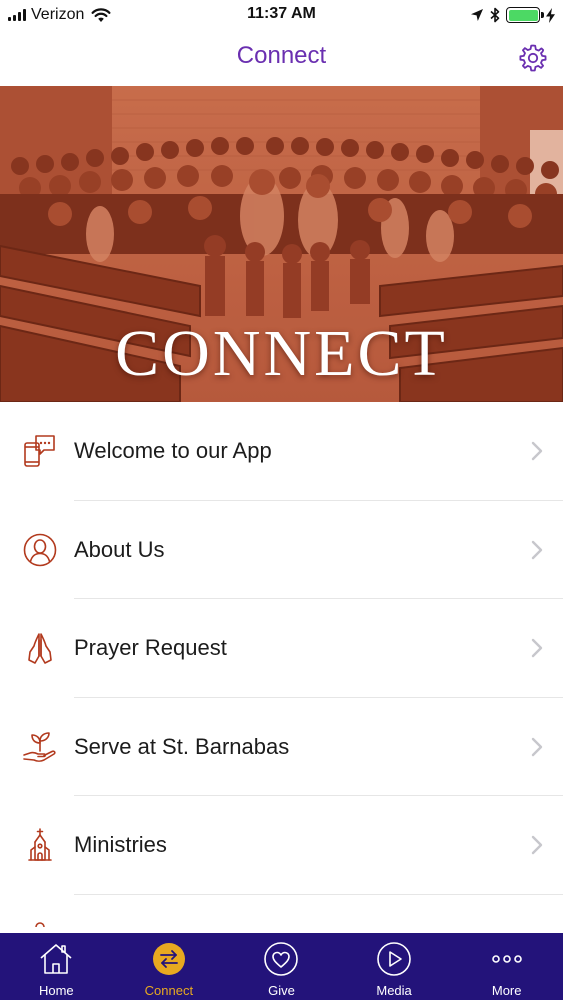  Describe the element at coordinates (40, 747) in the screenshot. I see `hand-plant-icon` at that location.